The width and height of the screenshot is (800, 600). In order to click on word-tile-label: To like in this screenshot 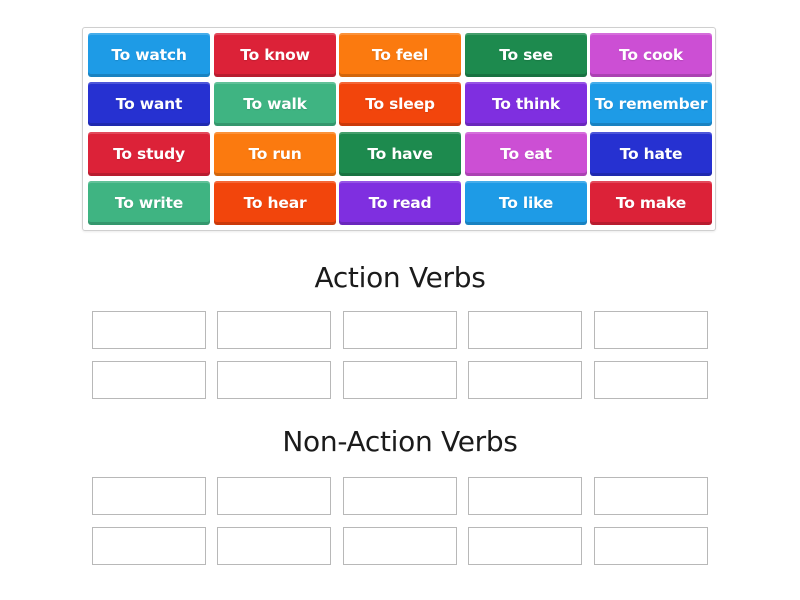, I will do `click(526, 202)`.